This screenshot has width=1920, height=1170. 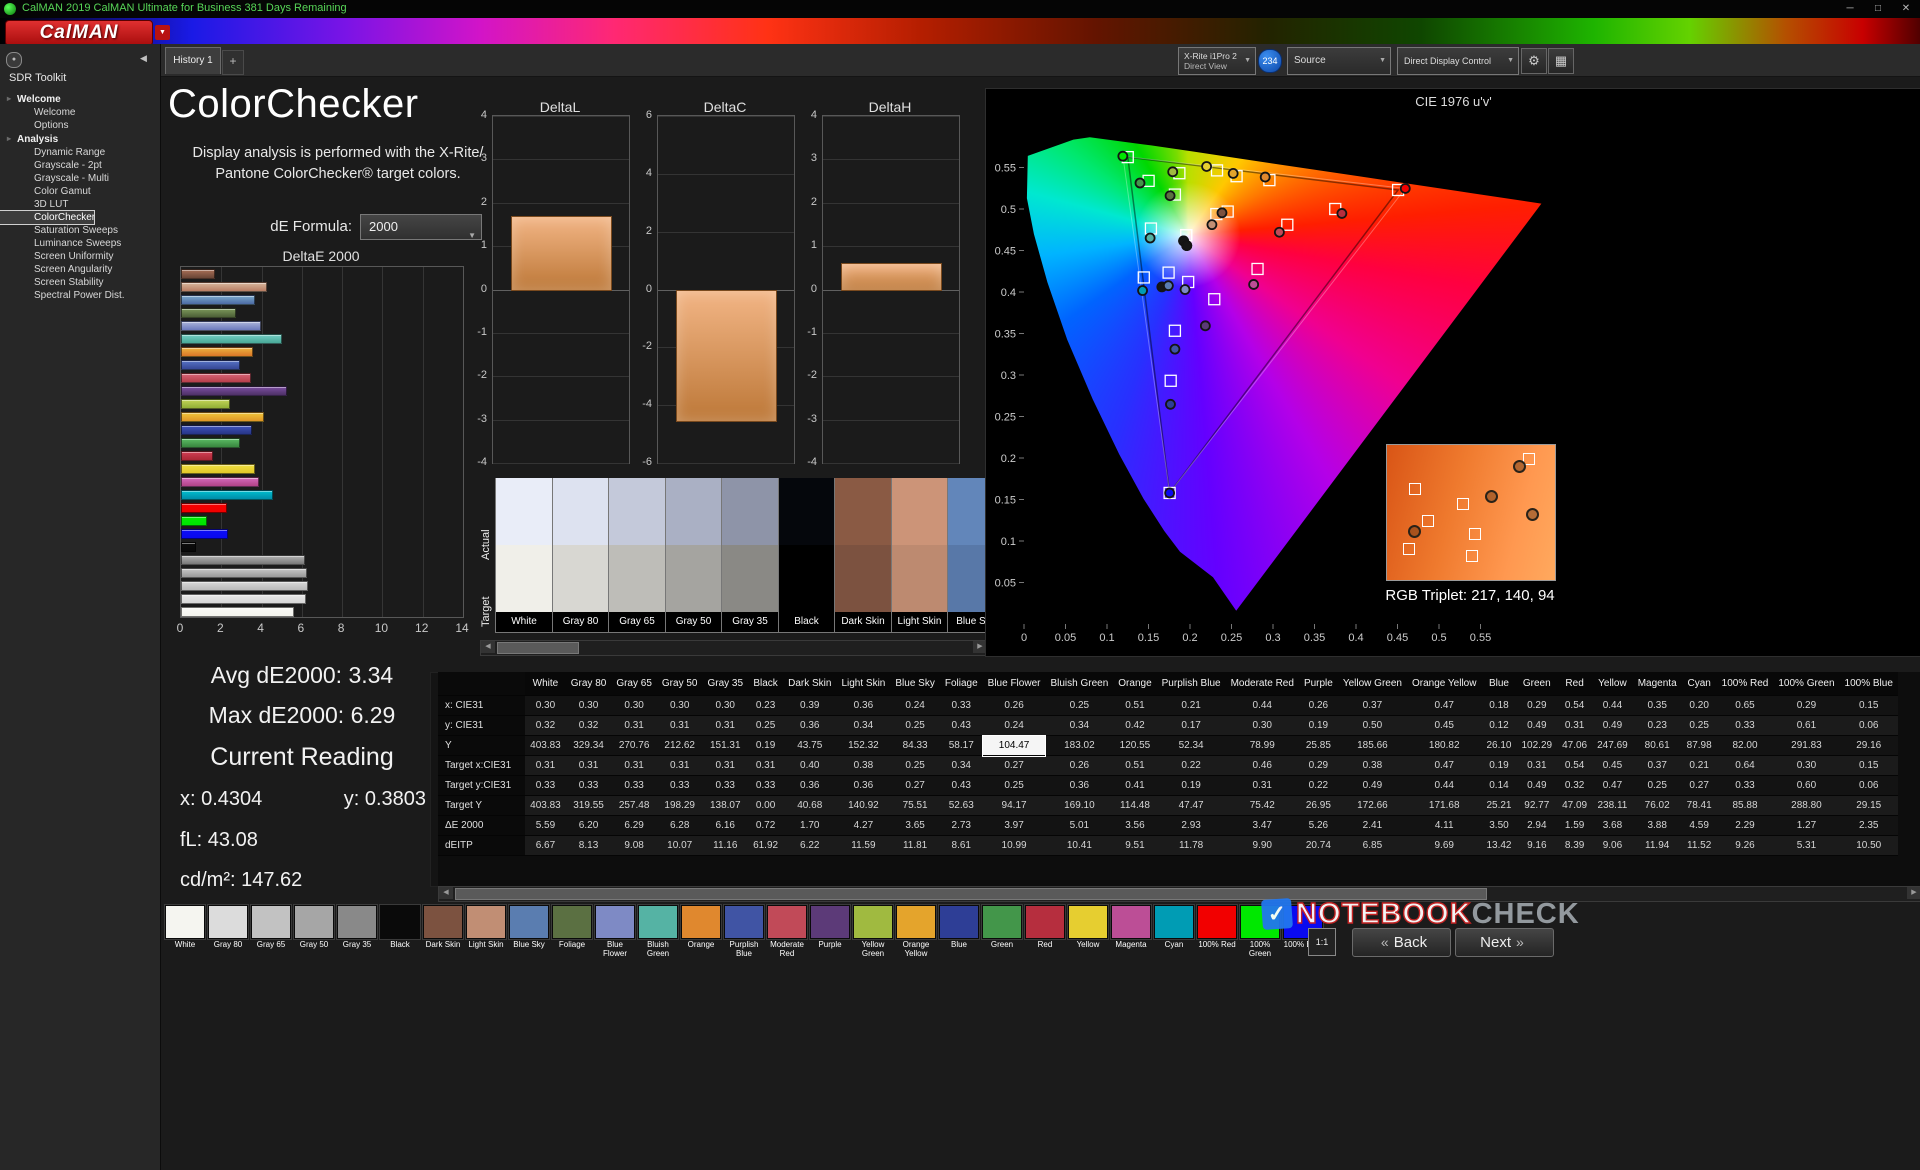 What do you see at coordinates (1499, 684) in the screenshot?
I see `column-header-blue: Blue` at bounding box center [1499, 684].